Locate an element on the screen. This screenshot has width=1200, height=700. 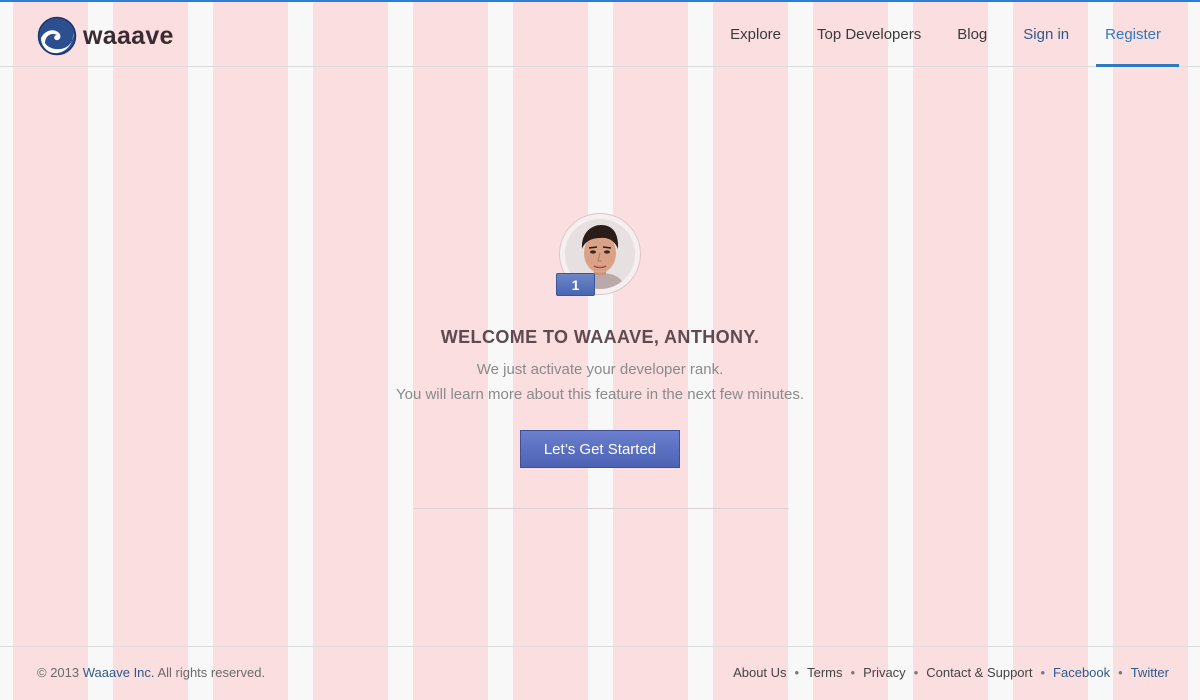
copyright-suffix: All rights reserved. is located at coordinates (211, 672).